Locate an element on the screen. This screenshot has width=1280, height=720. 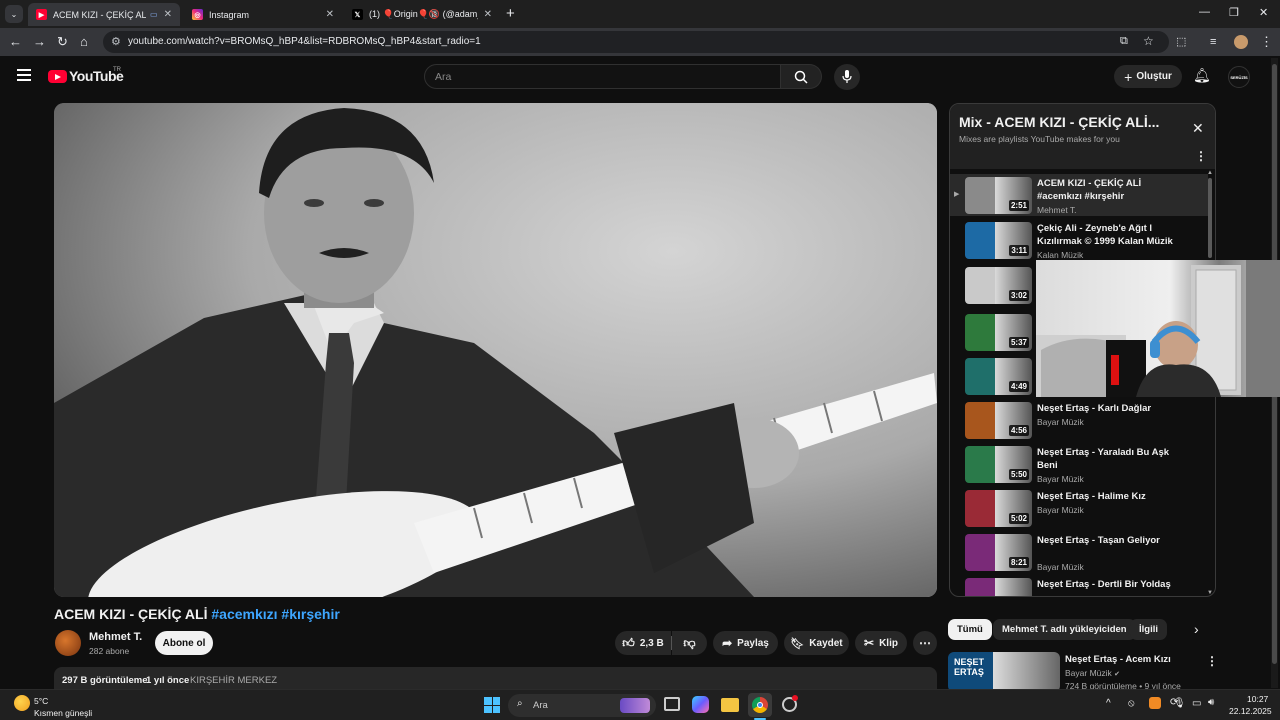
menu-icon is located at coordinates (24, 75).